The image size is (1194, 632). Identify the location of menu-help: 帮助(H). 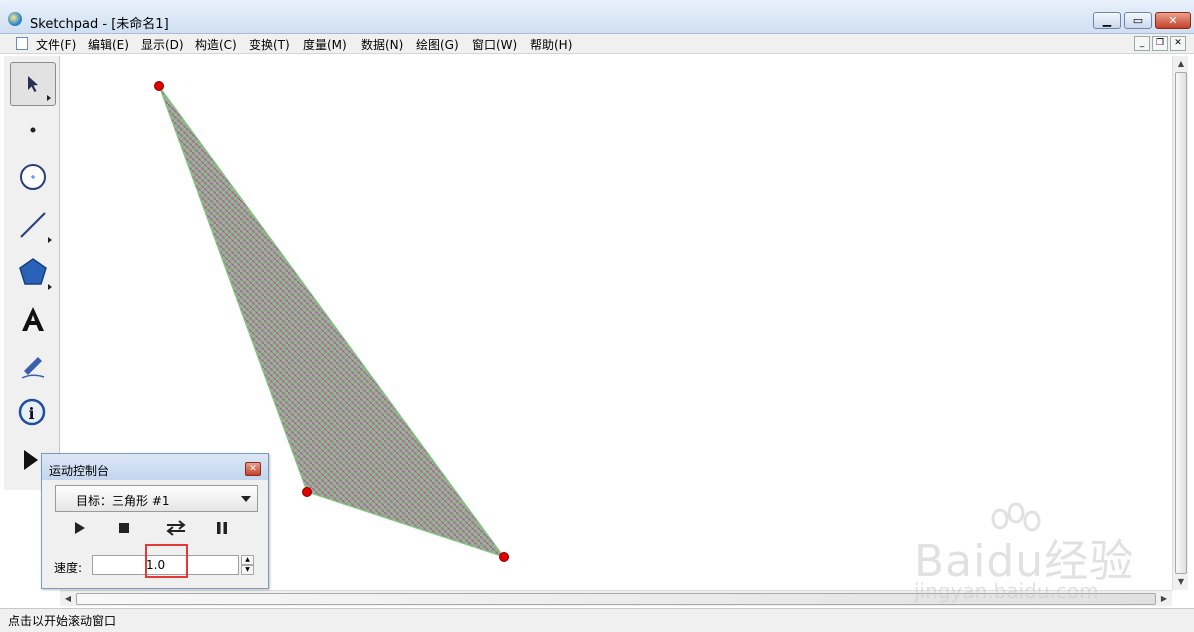
(551, 44).